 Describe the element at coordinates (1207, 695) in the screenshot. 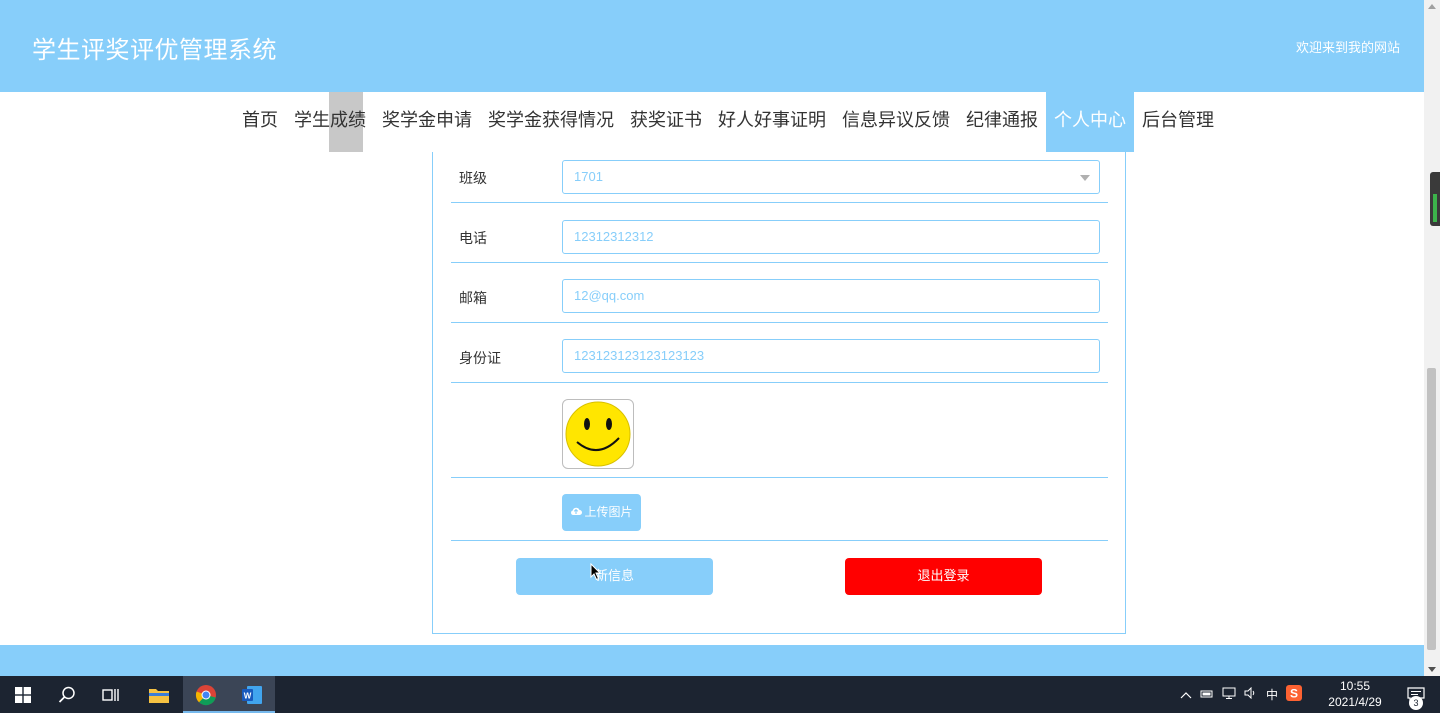

I see `battery-icon` at that location.